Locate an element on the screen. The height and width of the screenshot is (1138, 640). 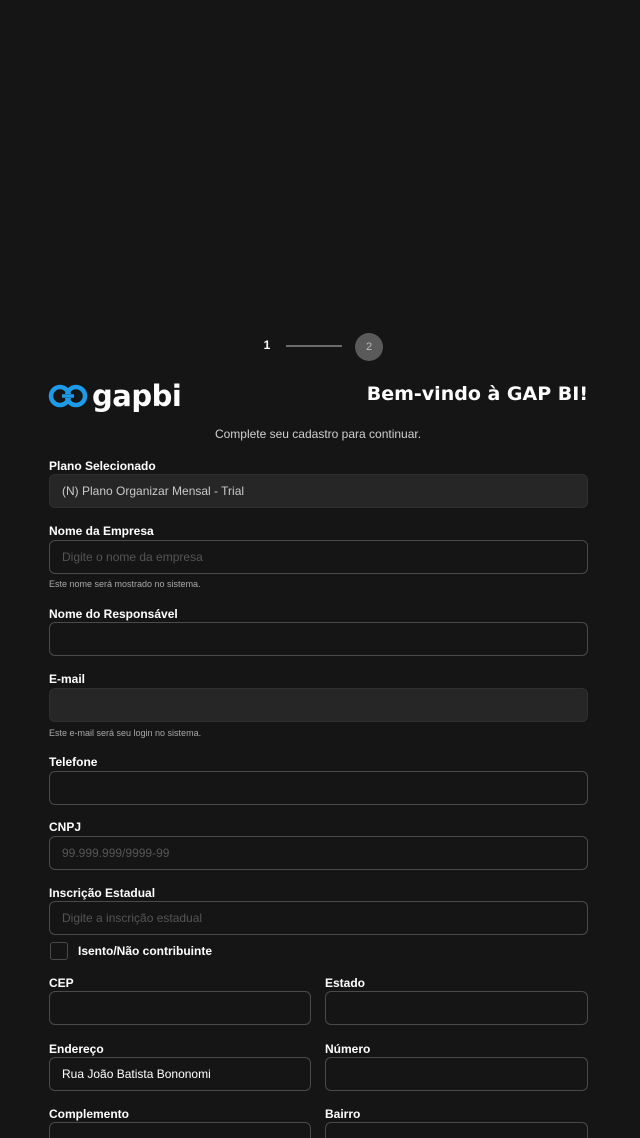
email-field is located at coordinates (318, 705).